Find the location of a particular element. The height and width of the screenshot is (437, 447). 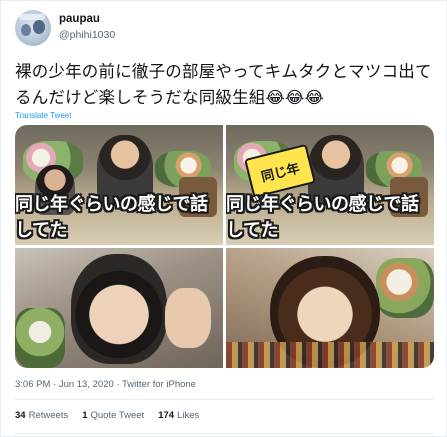

user-handle: @phihi1030 is located at coordinates (87, 35).